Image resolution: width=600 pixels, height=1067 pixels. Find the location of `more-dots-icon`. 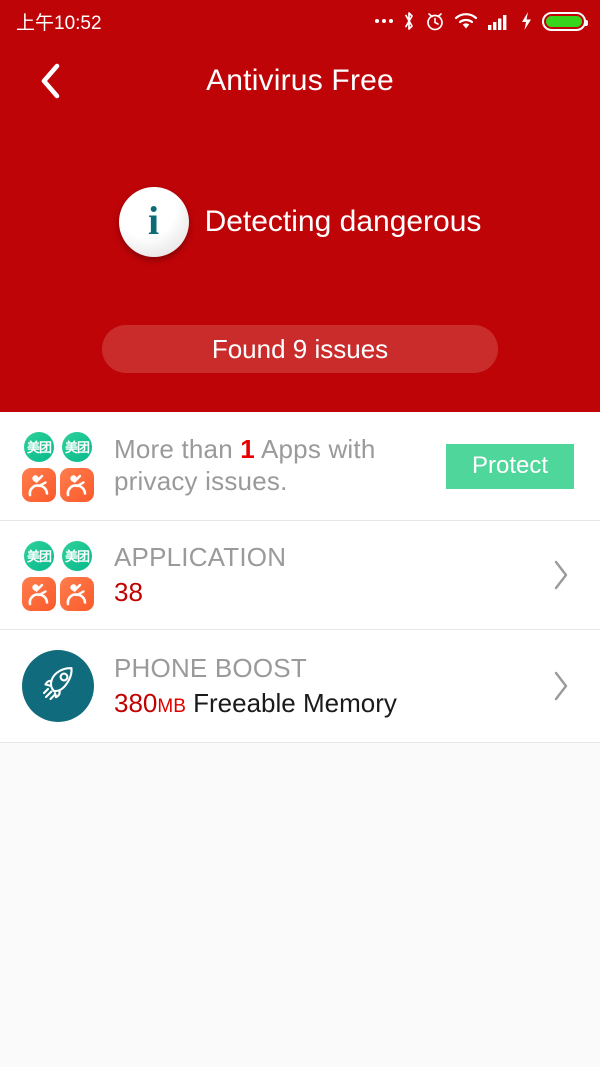

more-dots-icon is located at coordinates (384, 21).